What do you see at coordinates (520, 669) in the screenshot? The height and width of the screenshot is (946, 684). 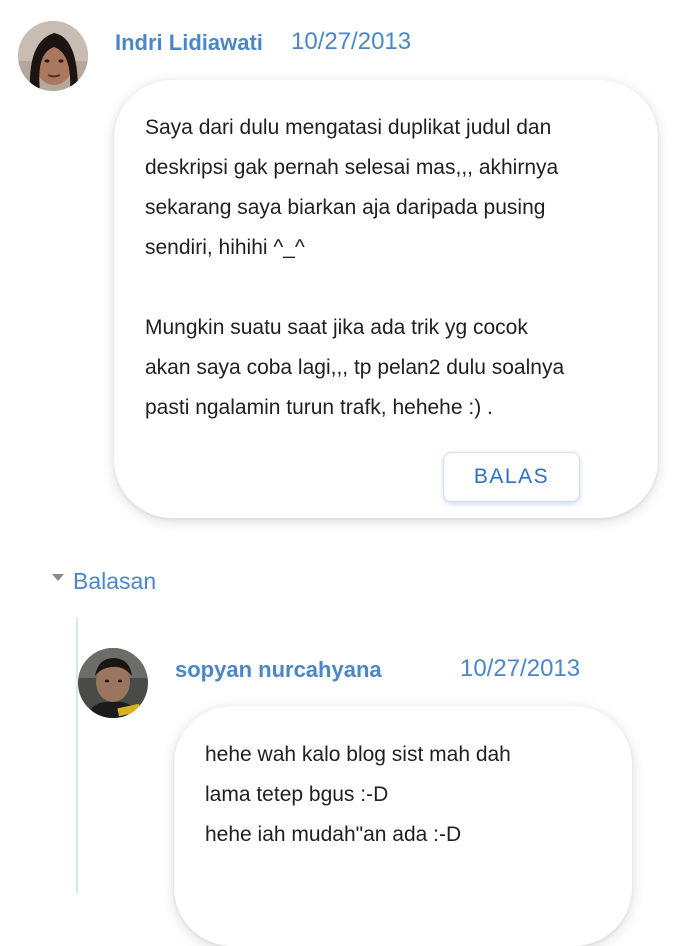 I see `reply-date: 10/27/2013` at bounding box center [520, 669].